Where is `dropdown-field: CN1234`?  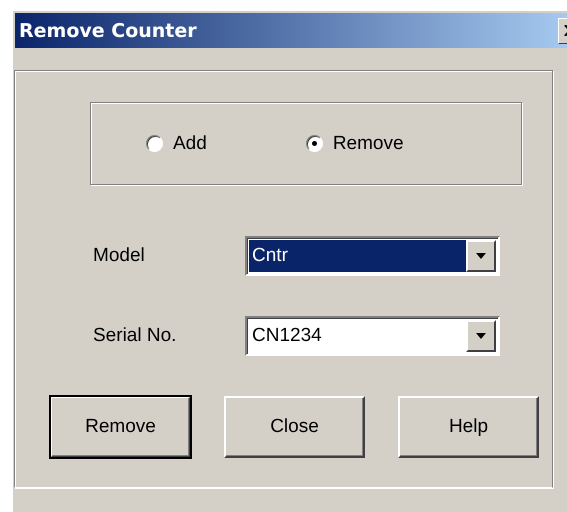 dropdown-field: CN1234 is located at coordinates (372, 336).